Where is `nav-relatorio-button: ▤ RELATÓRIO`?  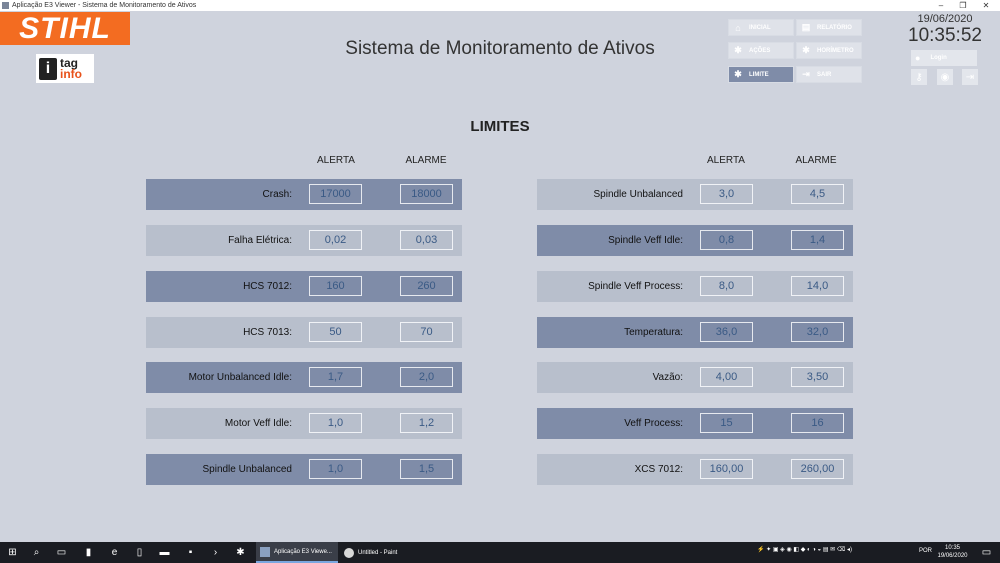 nav-relatorio-button: ▤ RELATÓRIO is located at coordinates (829, 27).